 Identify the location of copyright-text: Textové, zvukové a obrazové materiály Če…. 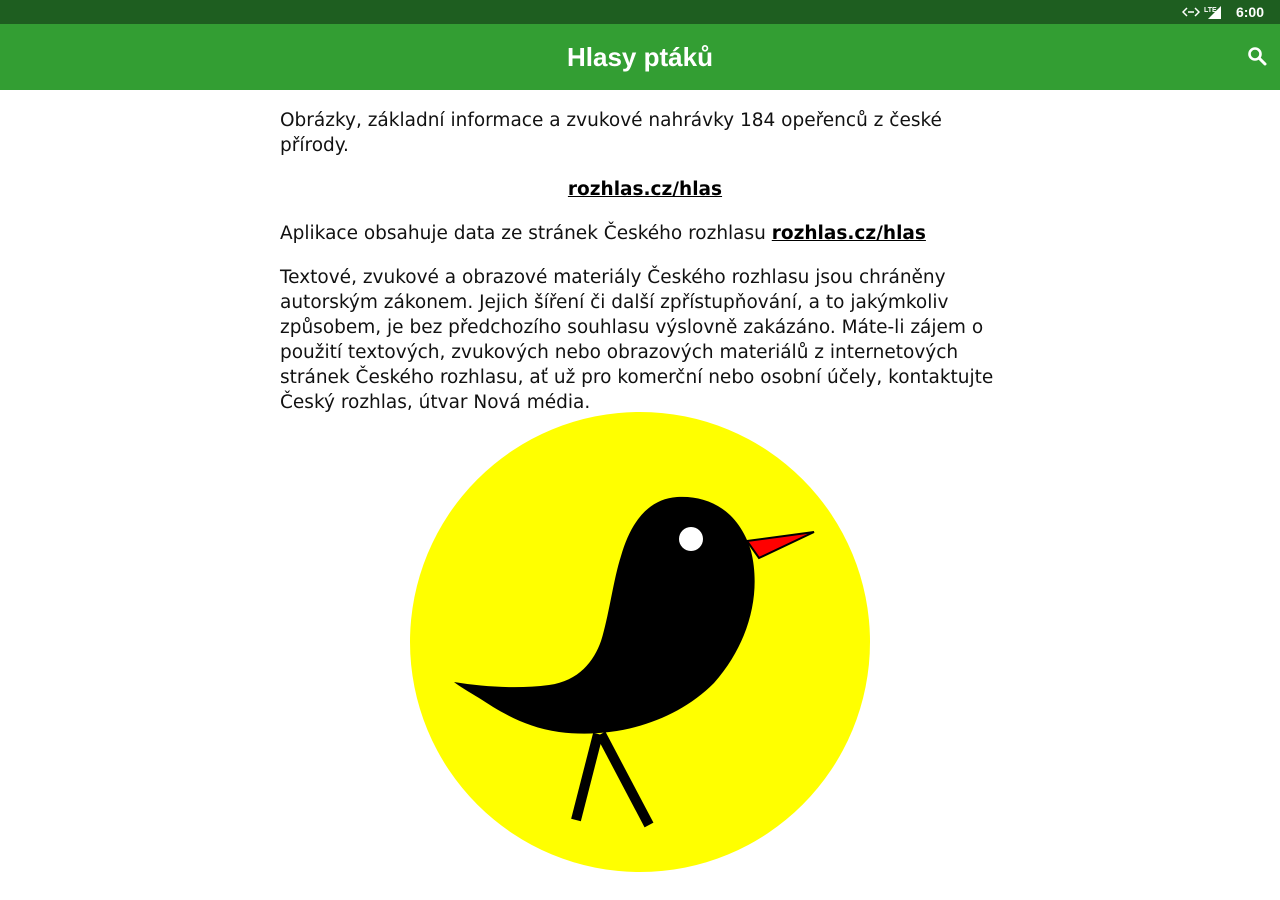
(637, 340).